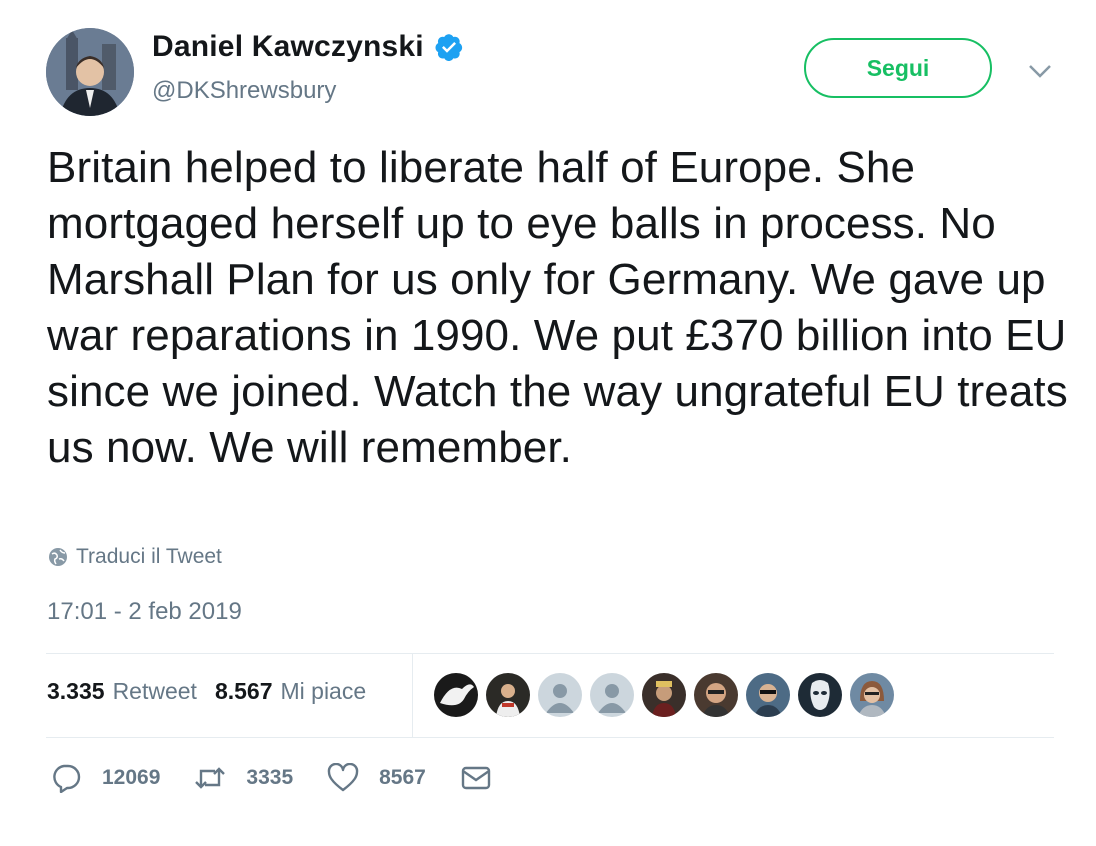 The height and width of the screenshot is (846, 1096). I want to click on translate-link: Traduci il Tweet, so click(135, 557).